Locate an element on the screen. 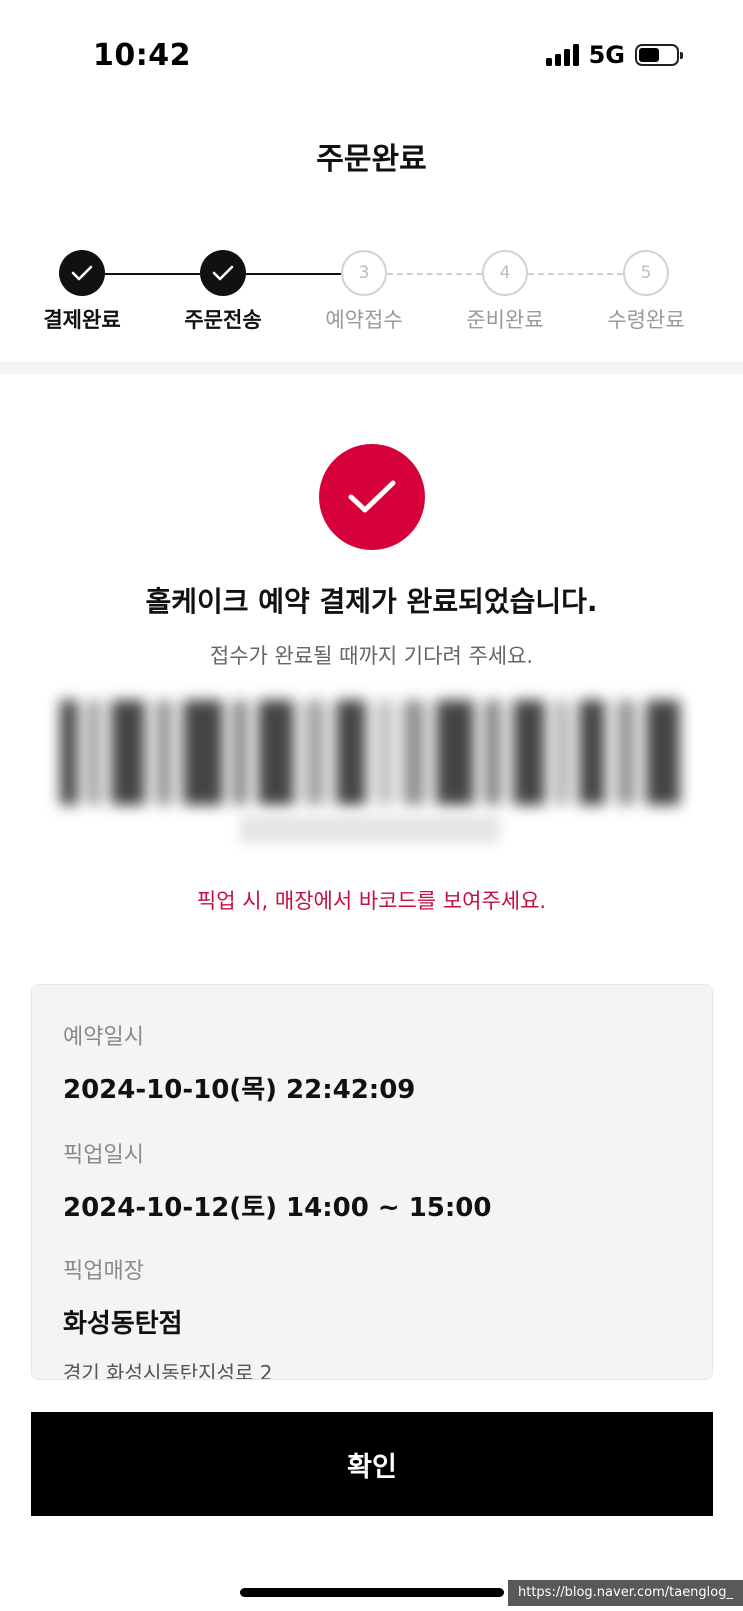  step-pickup-complete: 5 수령완료 is located at coordinates (646, 292).